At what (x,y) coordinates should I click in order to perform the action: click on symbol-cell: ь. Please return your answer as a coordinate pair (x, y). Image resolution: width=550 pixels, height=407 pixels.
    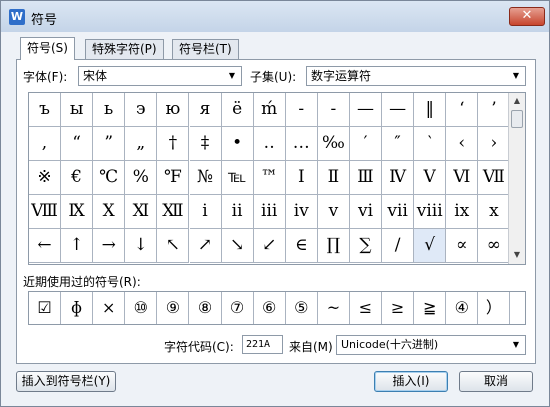
    Looking at the image, I should click on (109, 110).